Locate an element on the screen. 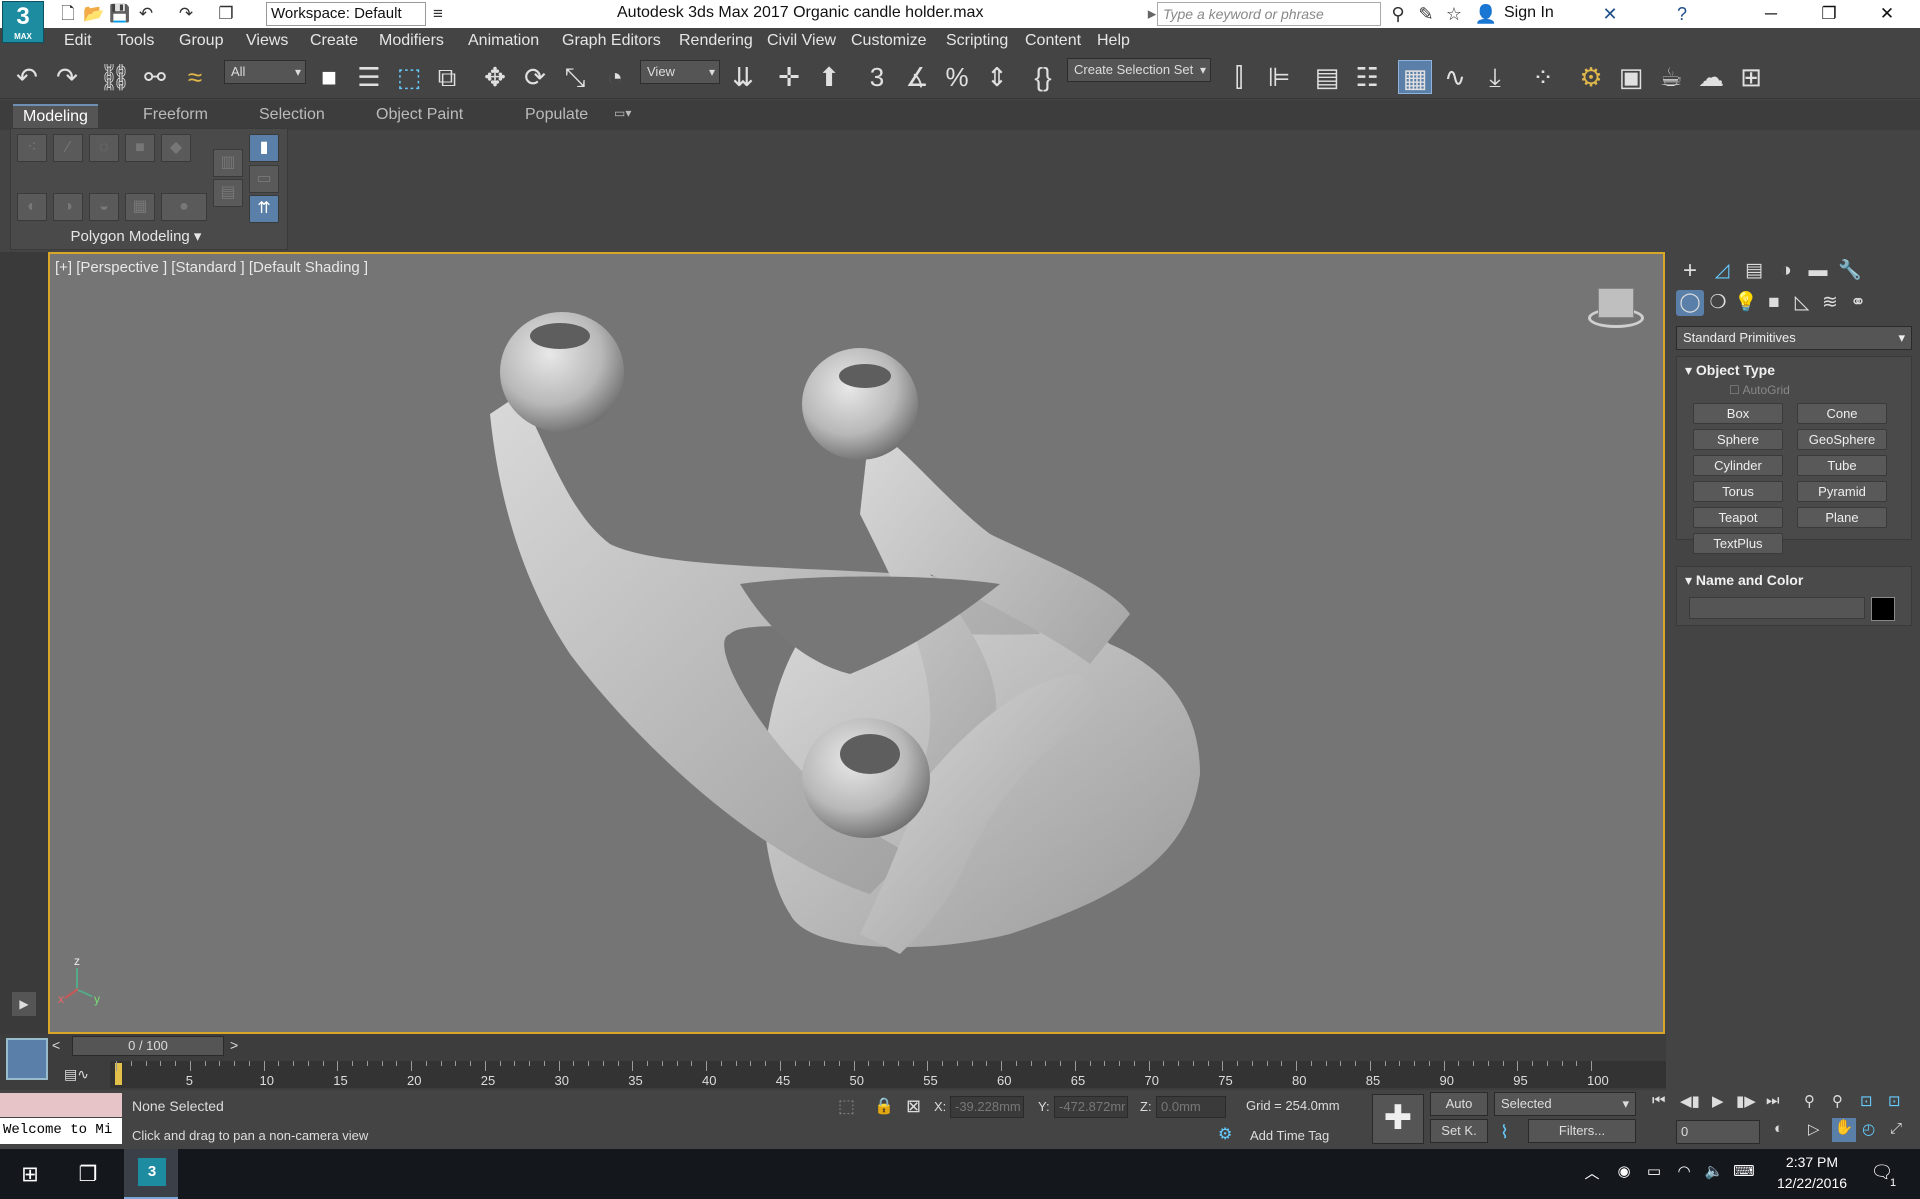 The height and width of the screenshot is (1199, 1920). isolate-icon: ⬚ is located at coordinates (846, 1106).